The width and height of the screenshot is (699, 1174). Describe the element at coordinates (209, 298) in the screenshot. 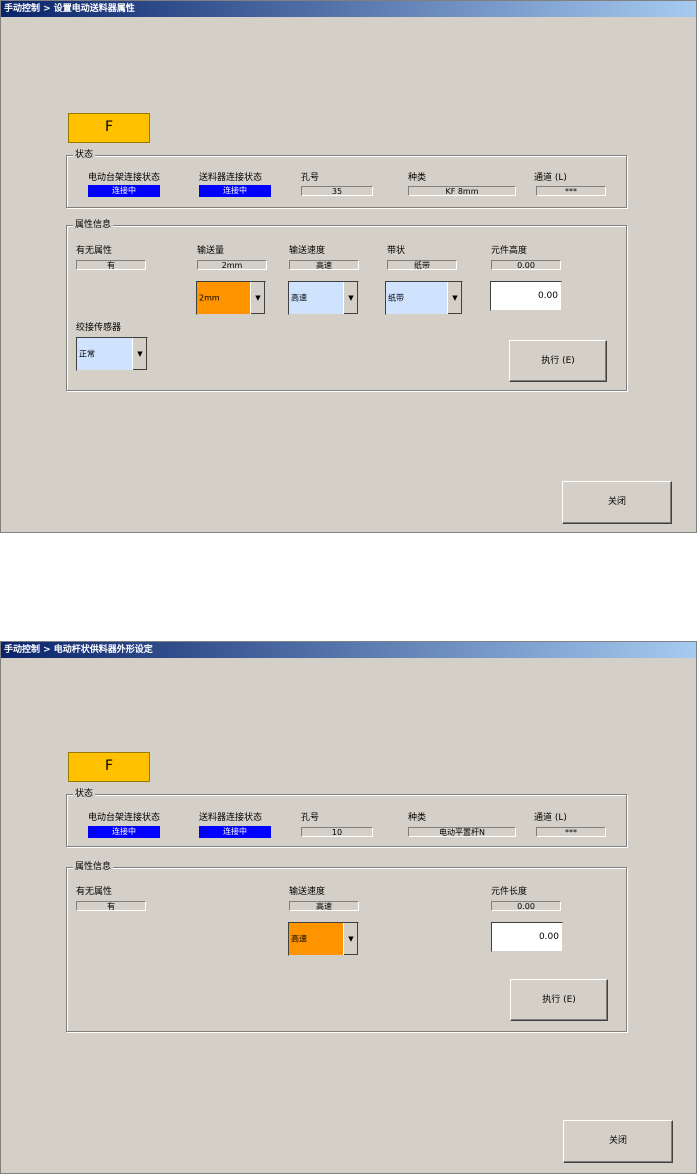

I see `feed-amount-select-value: 2mm` at that location.